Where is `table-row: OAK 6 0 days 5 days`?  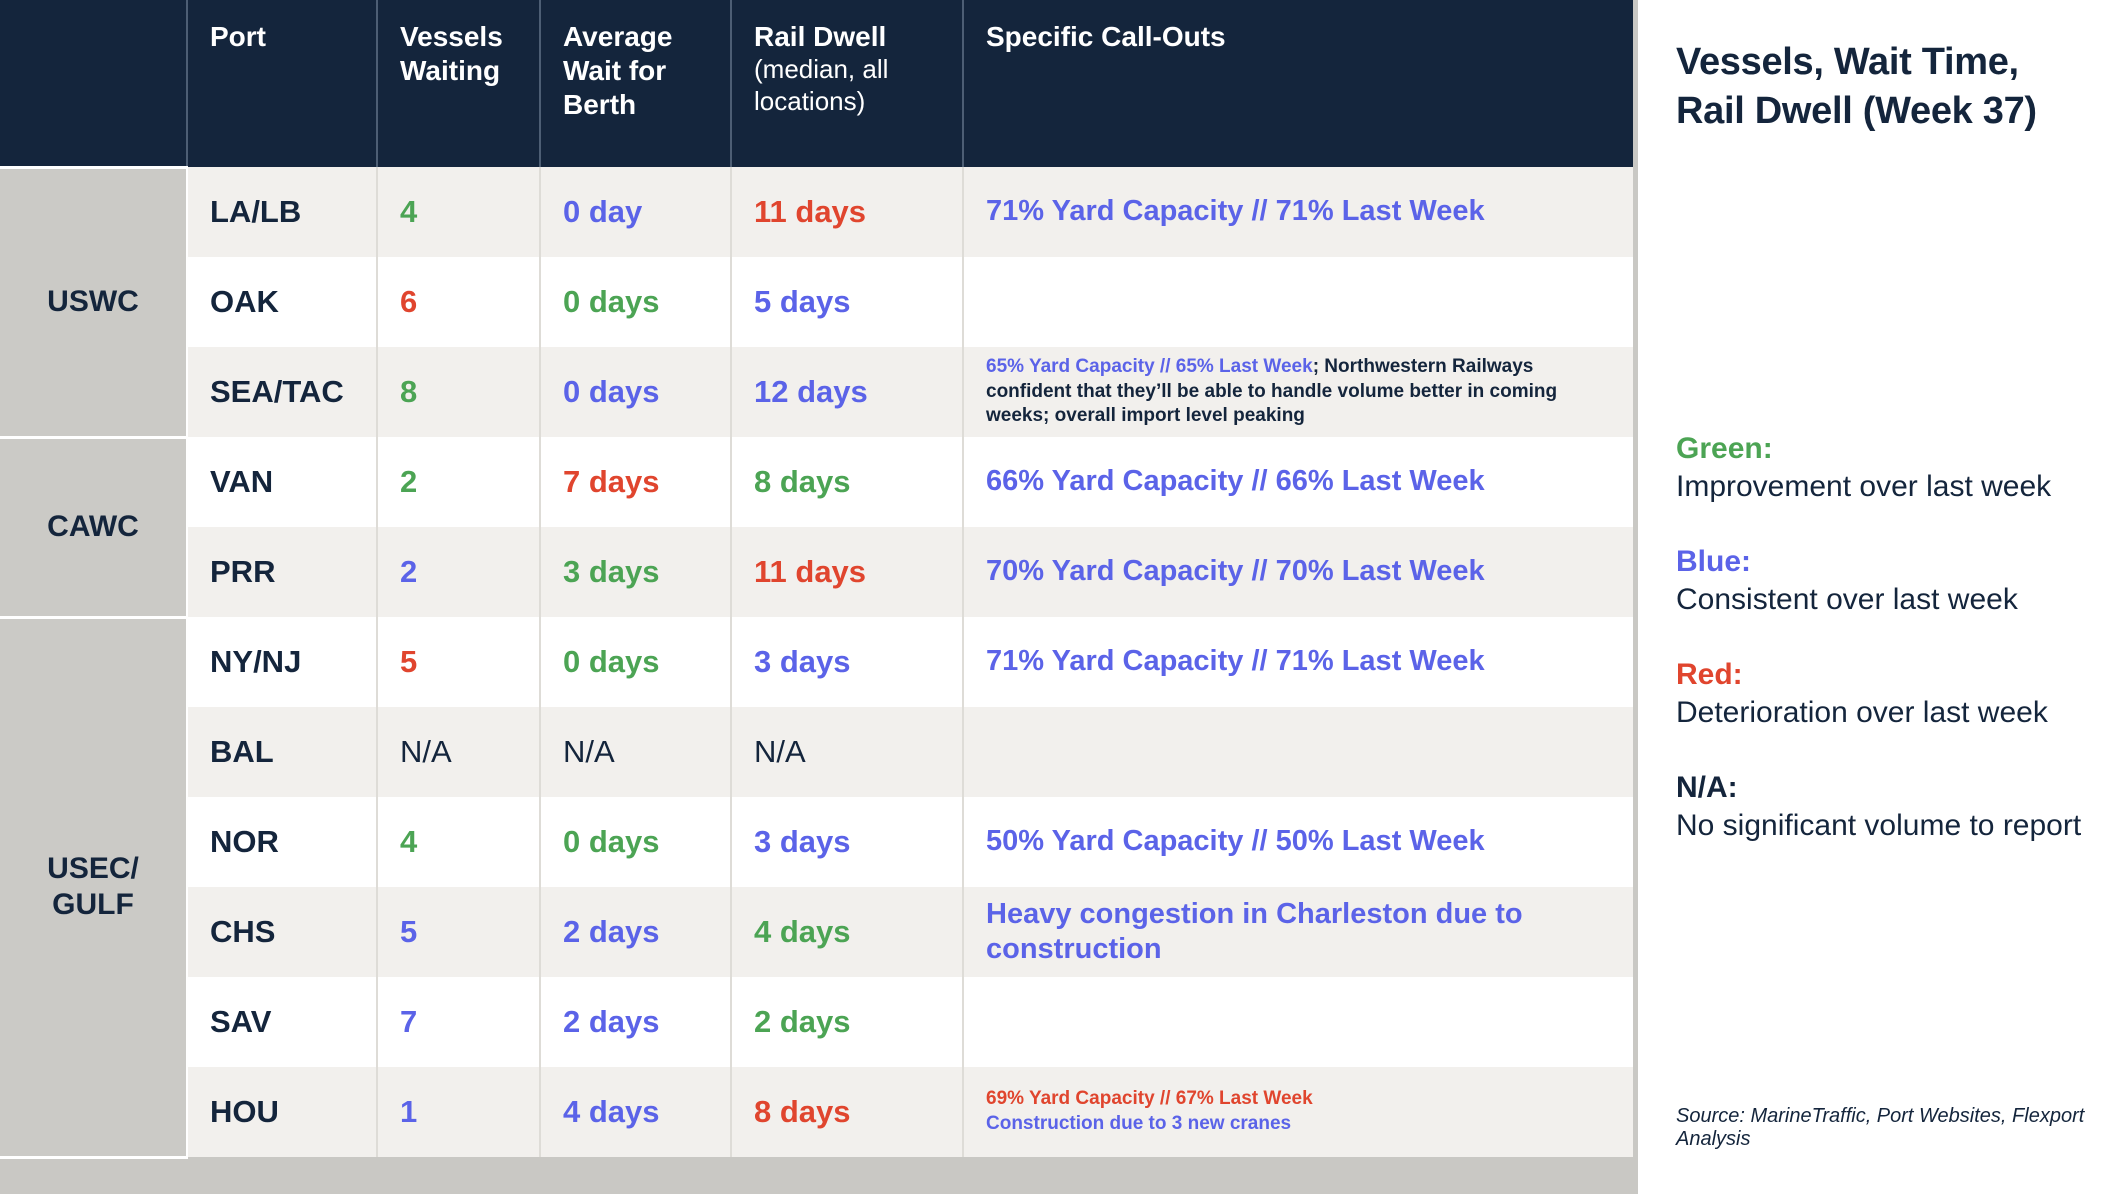
table-row: OAK 6 0 days 5 days is located at coordinates (816, 302).